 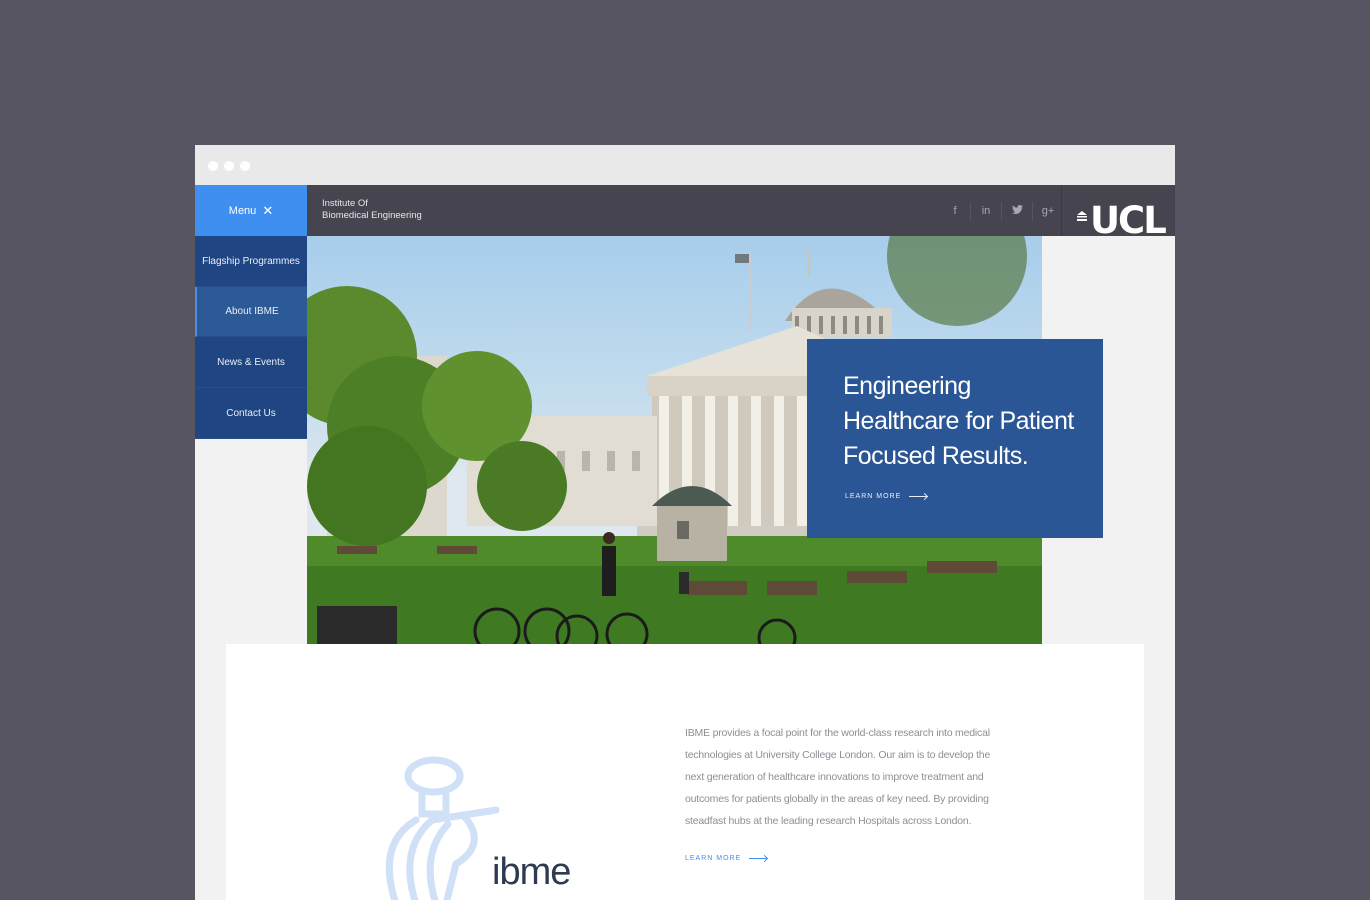 What do you see at coordinates (229, 166) in the screenshot?
I see `window-minimize-dot` at bounding box center [229, 166].